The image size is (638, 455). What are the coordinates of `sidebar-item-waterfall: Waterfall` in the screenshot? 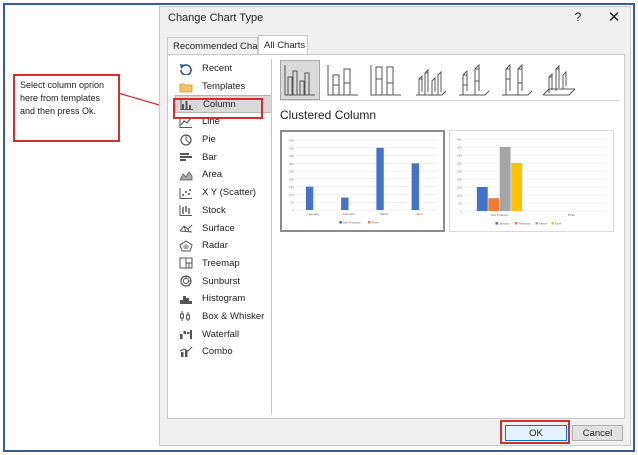 It's located at (223, 334).